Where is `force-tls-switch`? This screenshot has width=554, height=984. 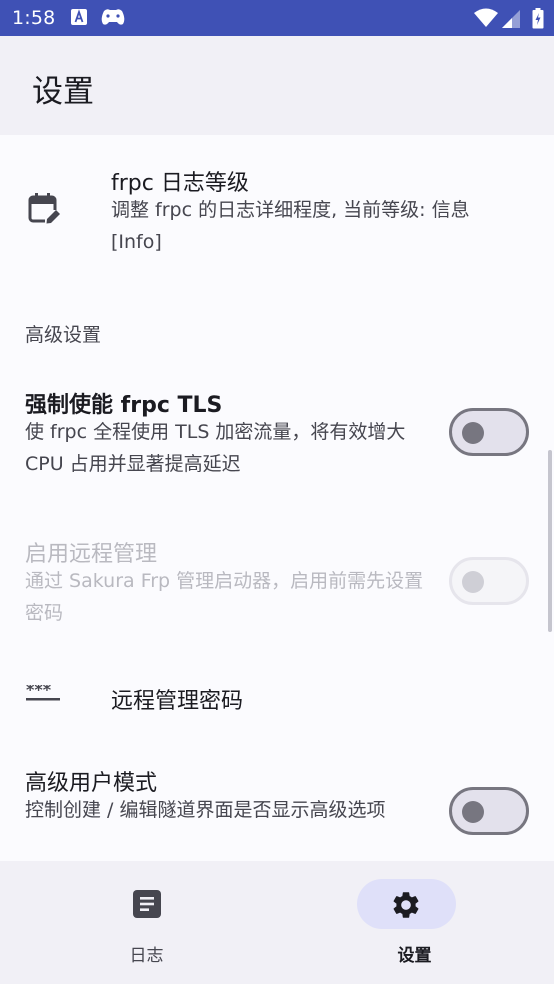
force-tls-switch is located at coordinates (489, 432).